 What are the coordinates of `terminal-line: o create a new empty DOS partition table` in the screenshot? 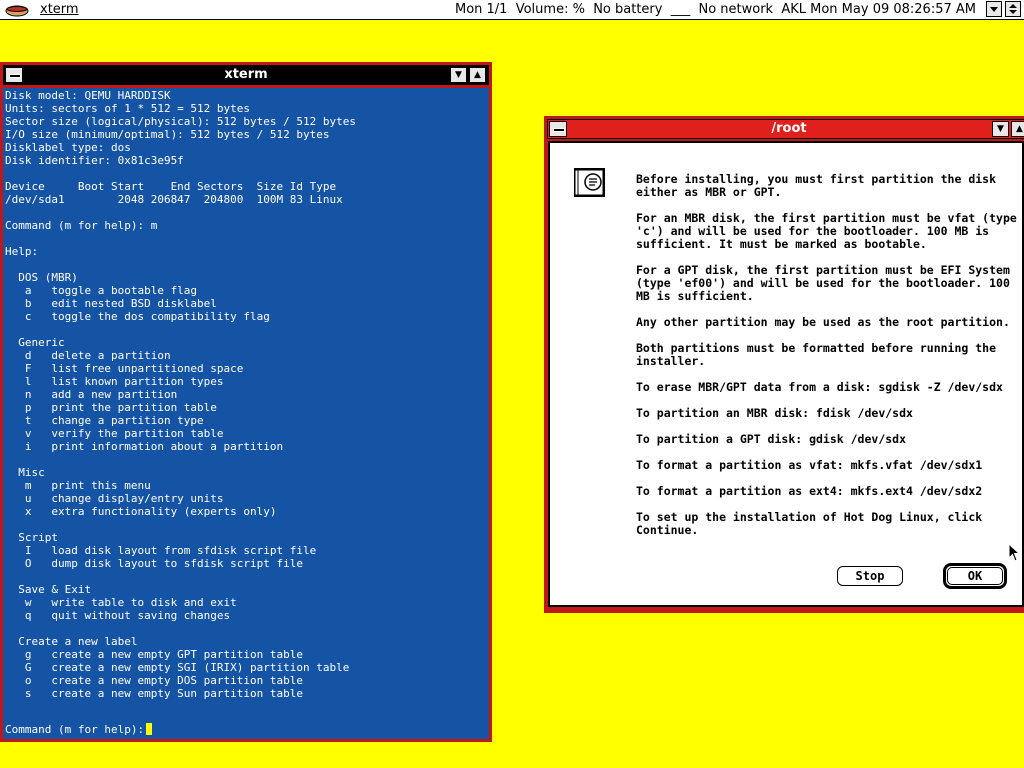 It's located at (154, 680).